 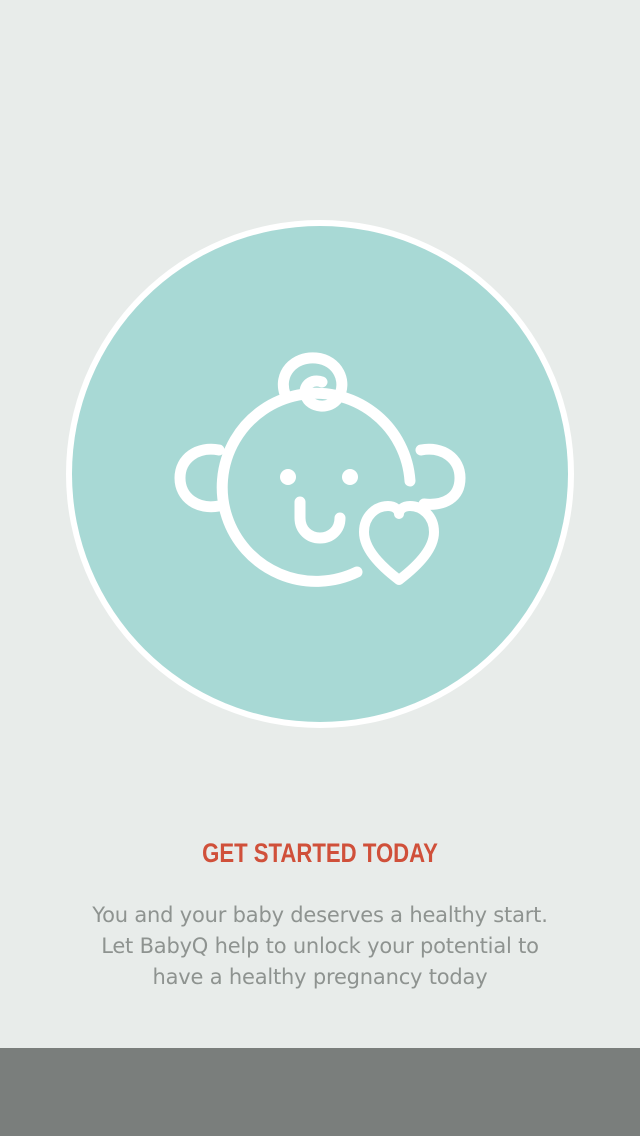 I want to click on heart-icon, so click(x=399, y=543).